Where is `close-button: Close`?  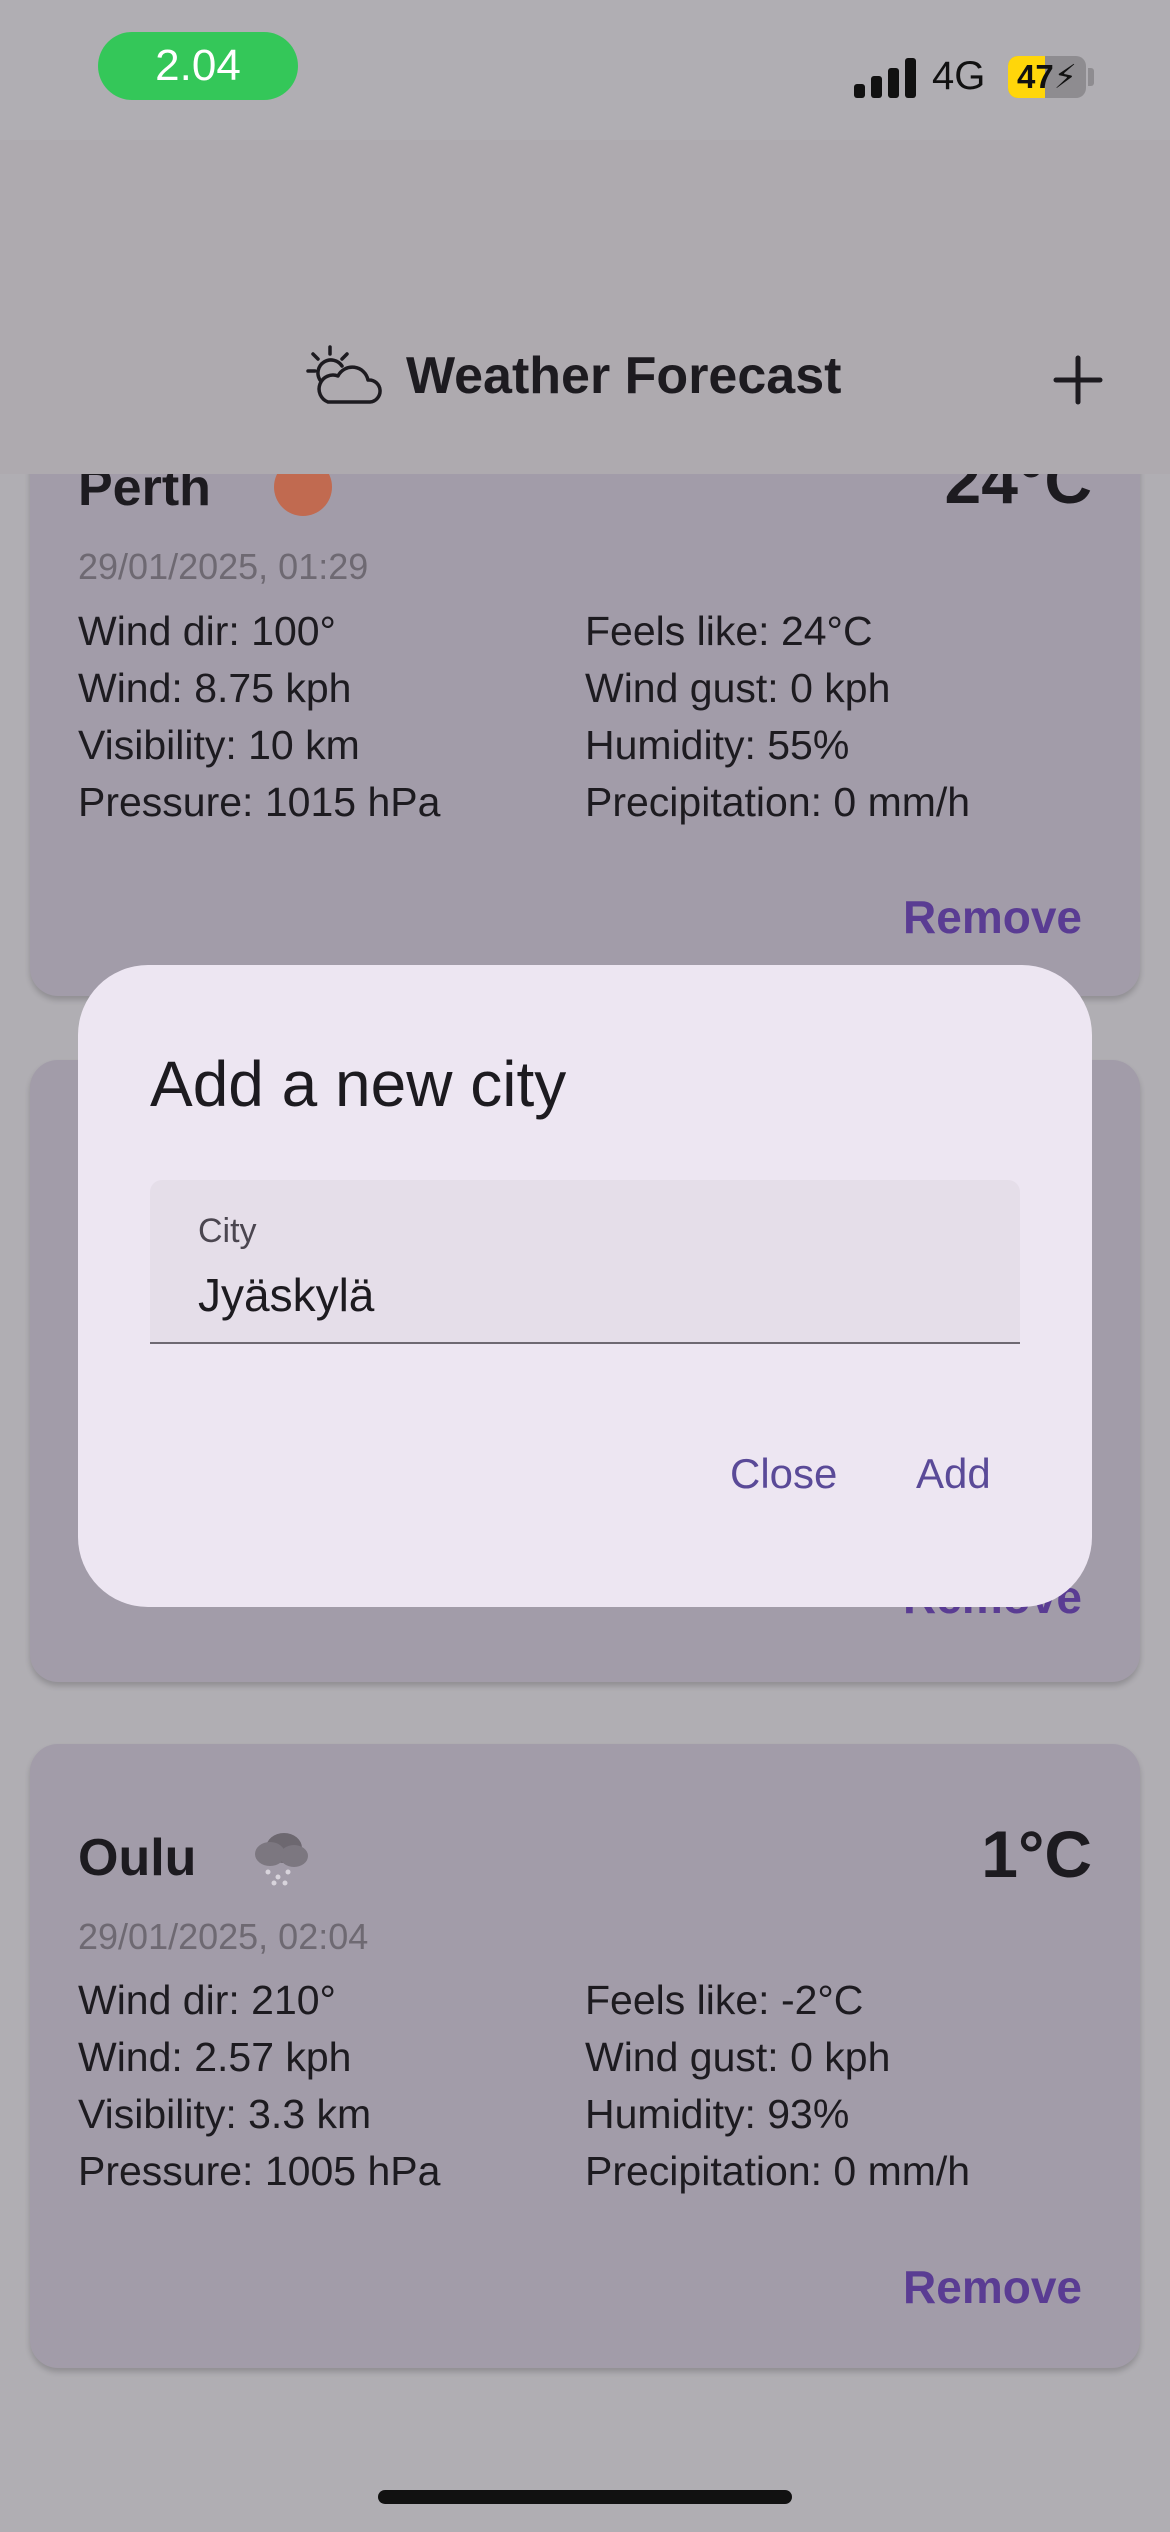
close-button: Close is located at coordinates (783, 1474).